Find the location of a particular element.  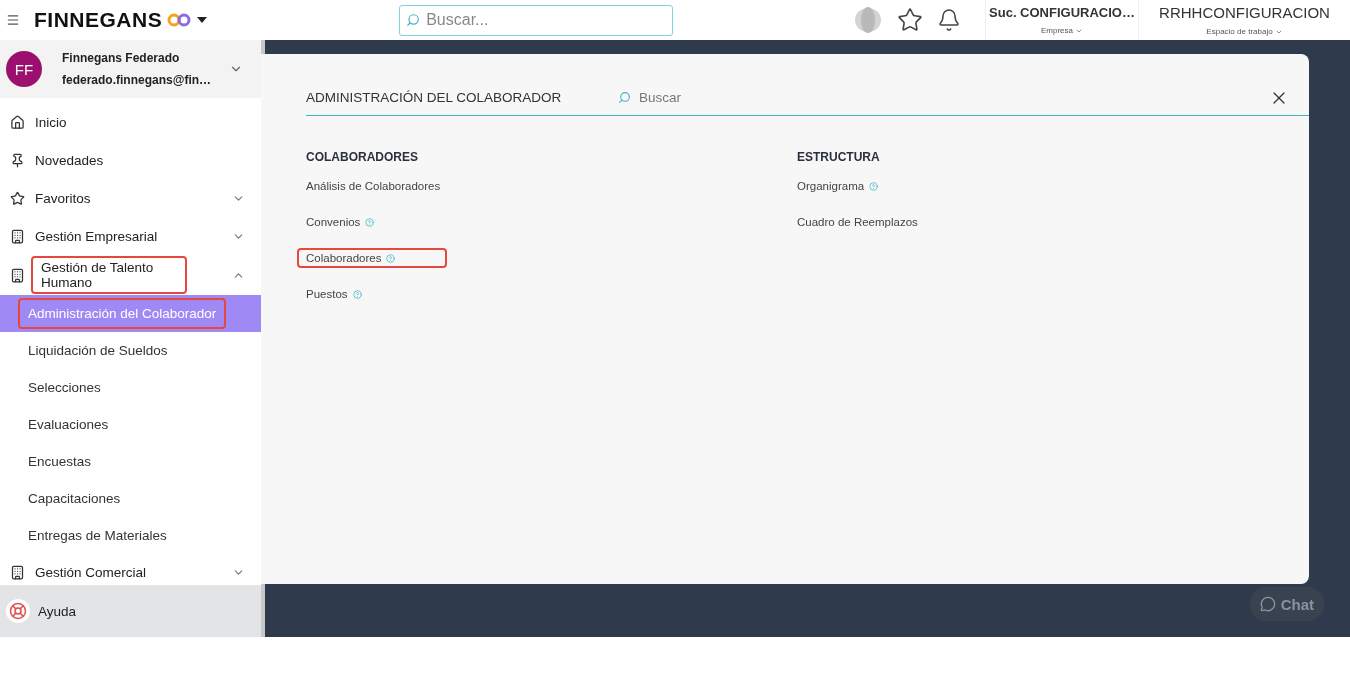

dialog-search-input: Buscar is located at coordinates (727, 97).